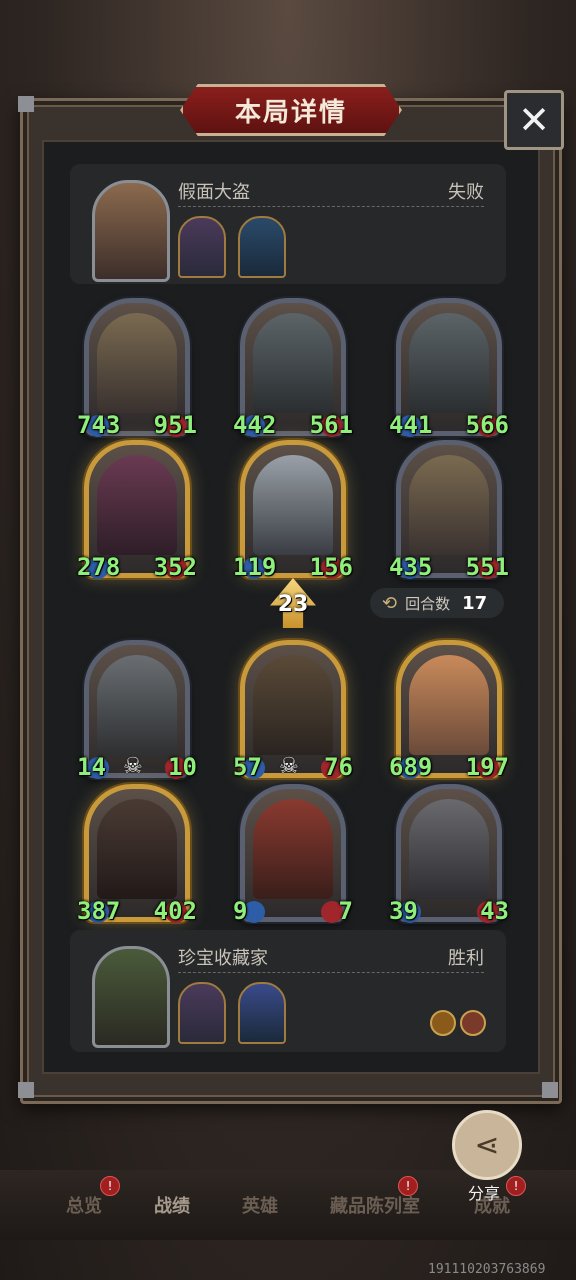 Image resolution: width=576 pixels, height=1280 pixels. Describe the element at coordinates (255, 567) in the screenshot. I see `attack-value: 119` at that location.